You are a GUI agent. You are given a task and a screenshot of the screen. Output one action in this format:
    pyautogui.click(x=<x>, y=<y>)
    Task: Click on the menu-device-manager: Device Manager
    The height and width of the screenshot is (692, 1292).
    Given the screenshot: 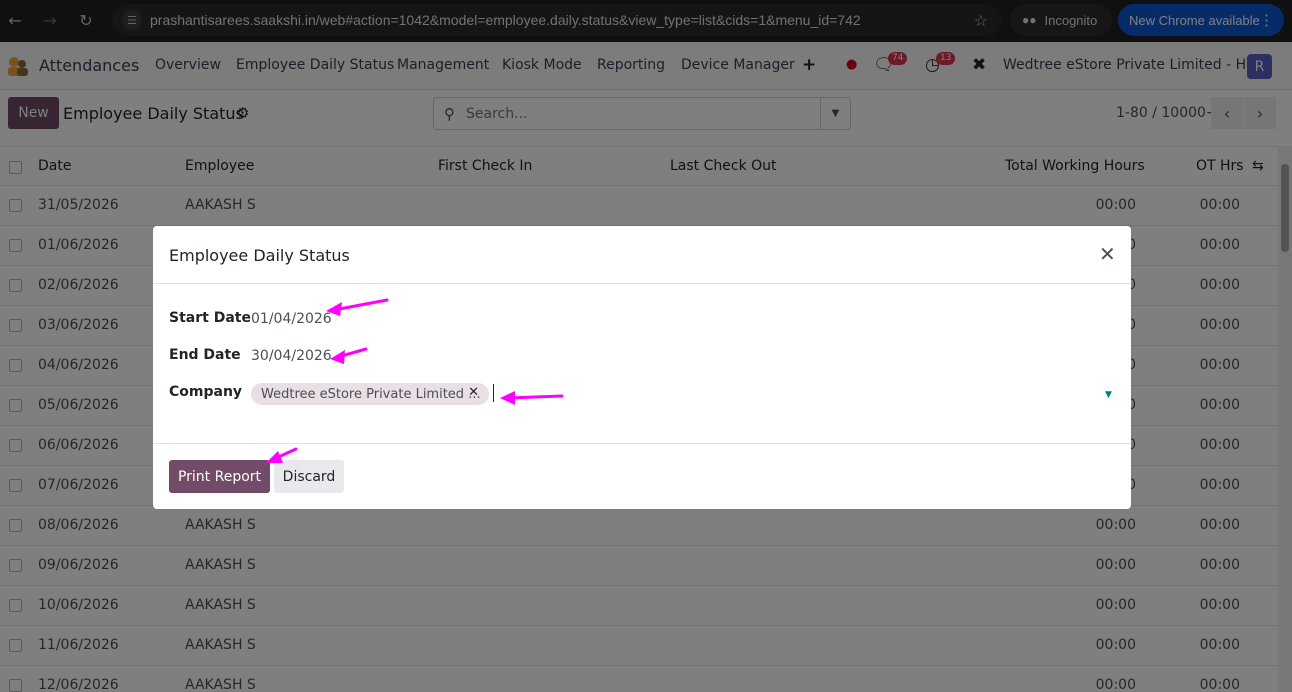 What is the action you would take?
    pyautogui.click(x=738, y=65)
    